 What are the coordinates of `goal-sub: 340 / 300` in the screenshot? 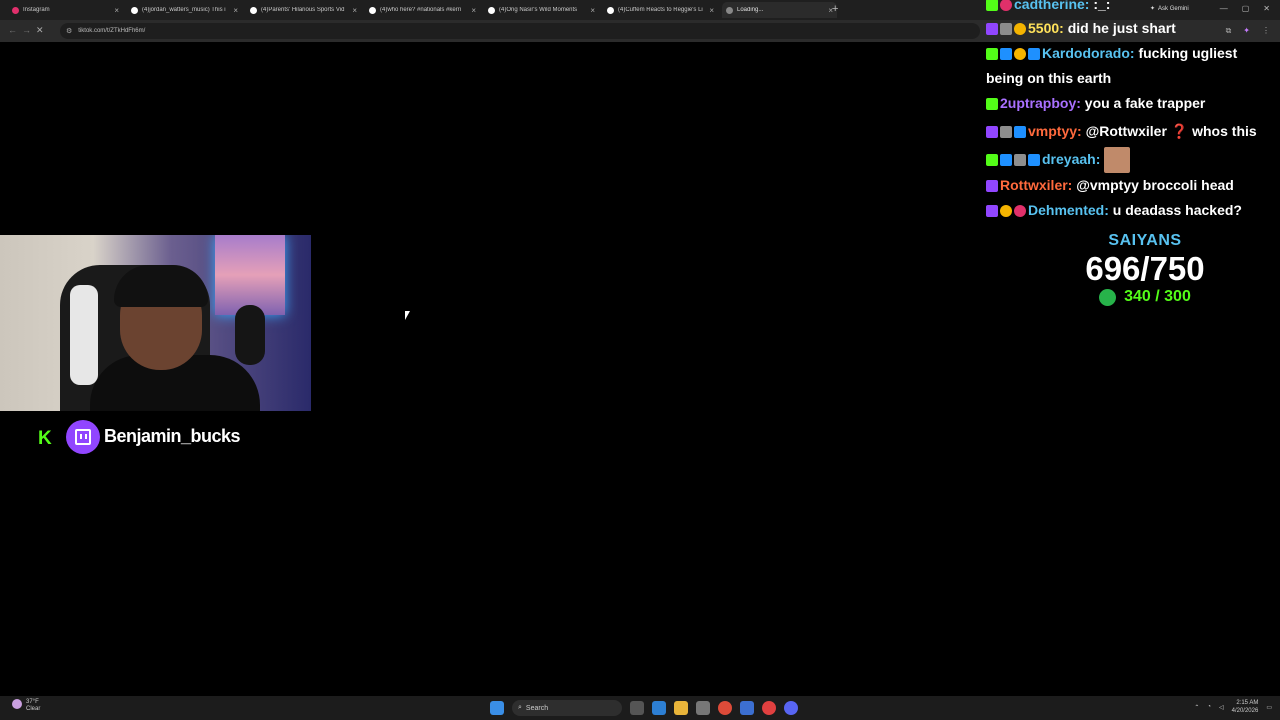 It's located at (1145, 297).